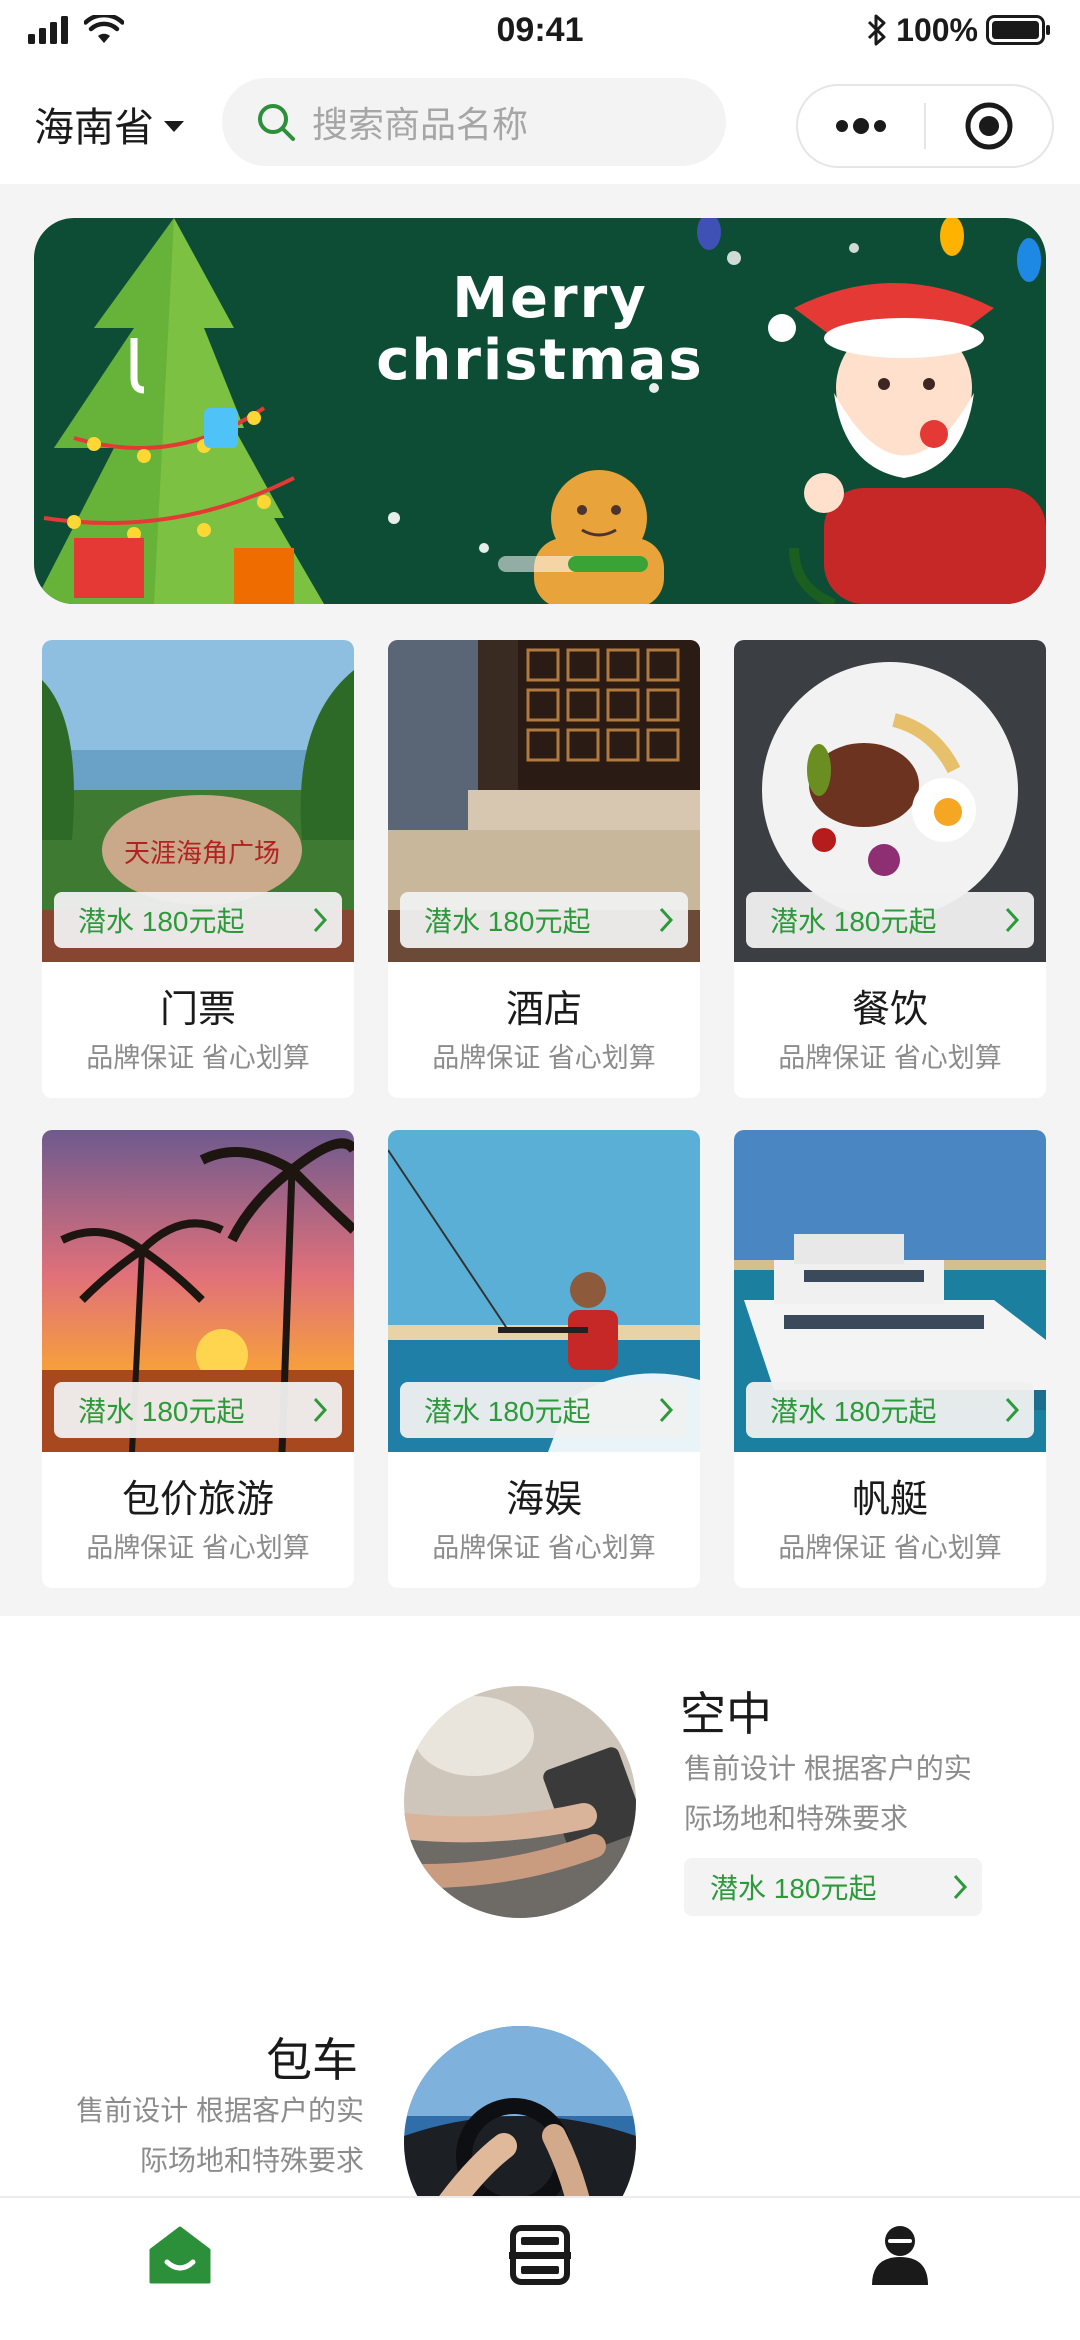  What do you see at coordinates (925, 126) in the screenshot?
I see `miniprogram-capsule` at bounding box center [925, 126].